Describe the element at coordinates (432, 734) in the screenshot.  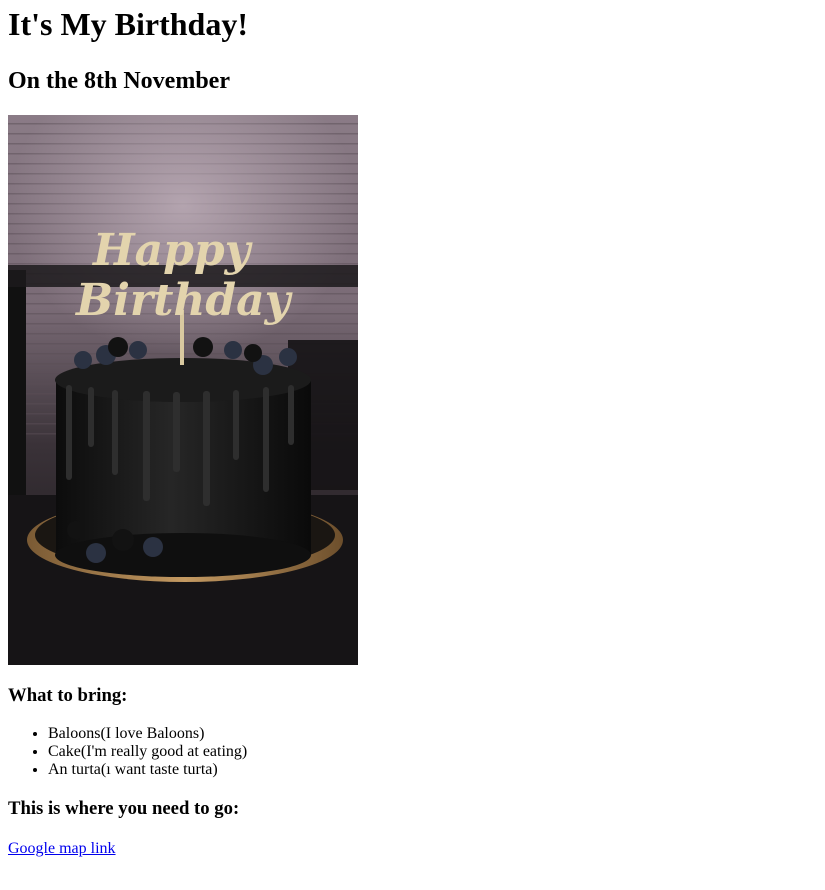
I see `bring-item: Baloons(I love Baloons)` at that location.